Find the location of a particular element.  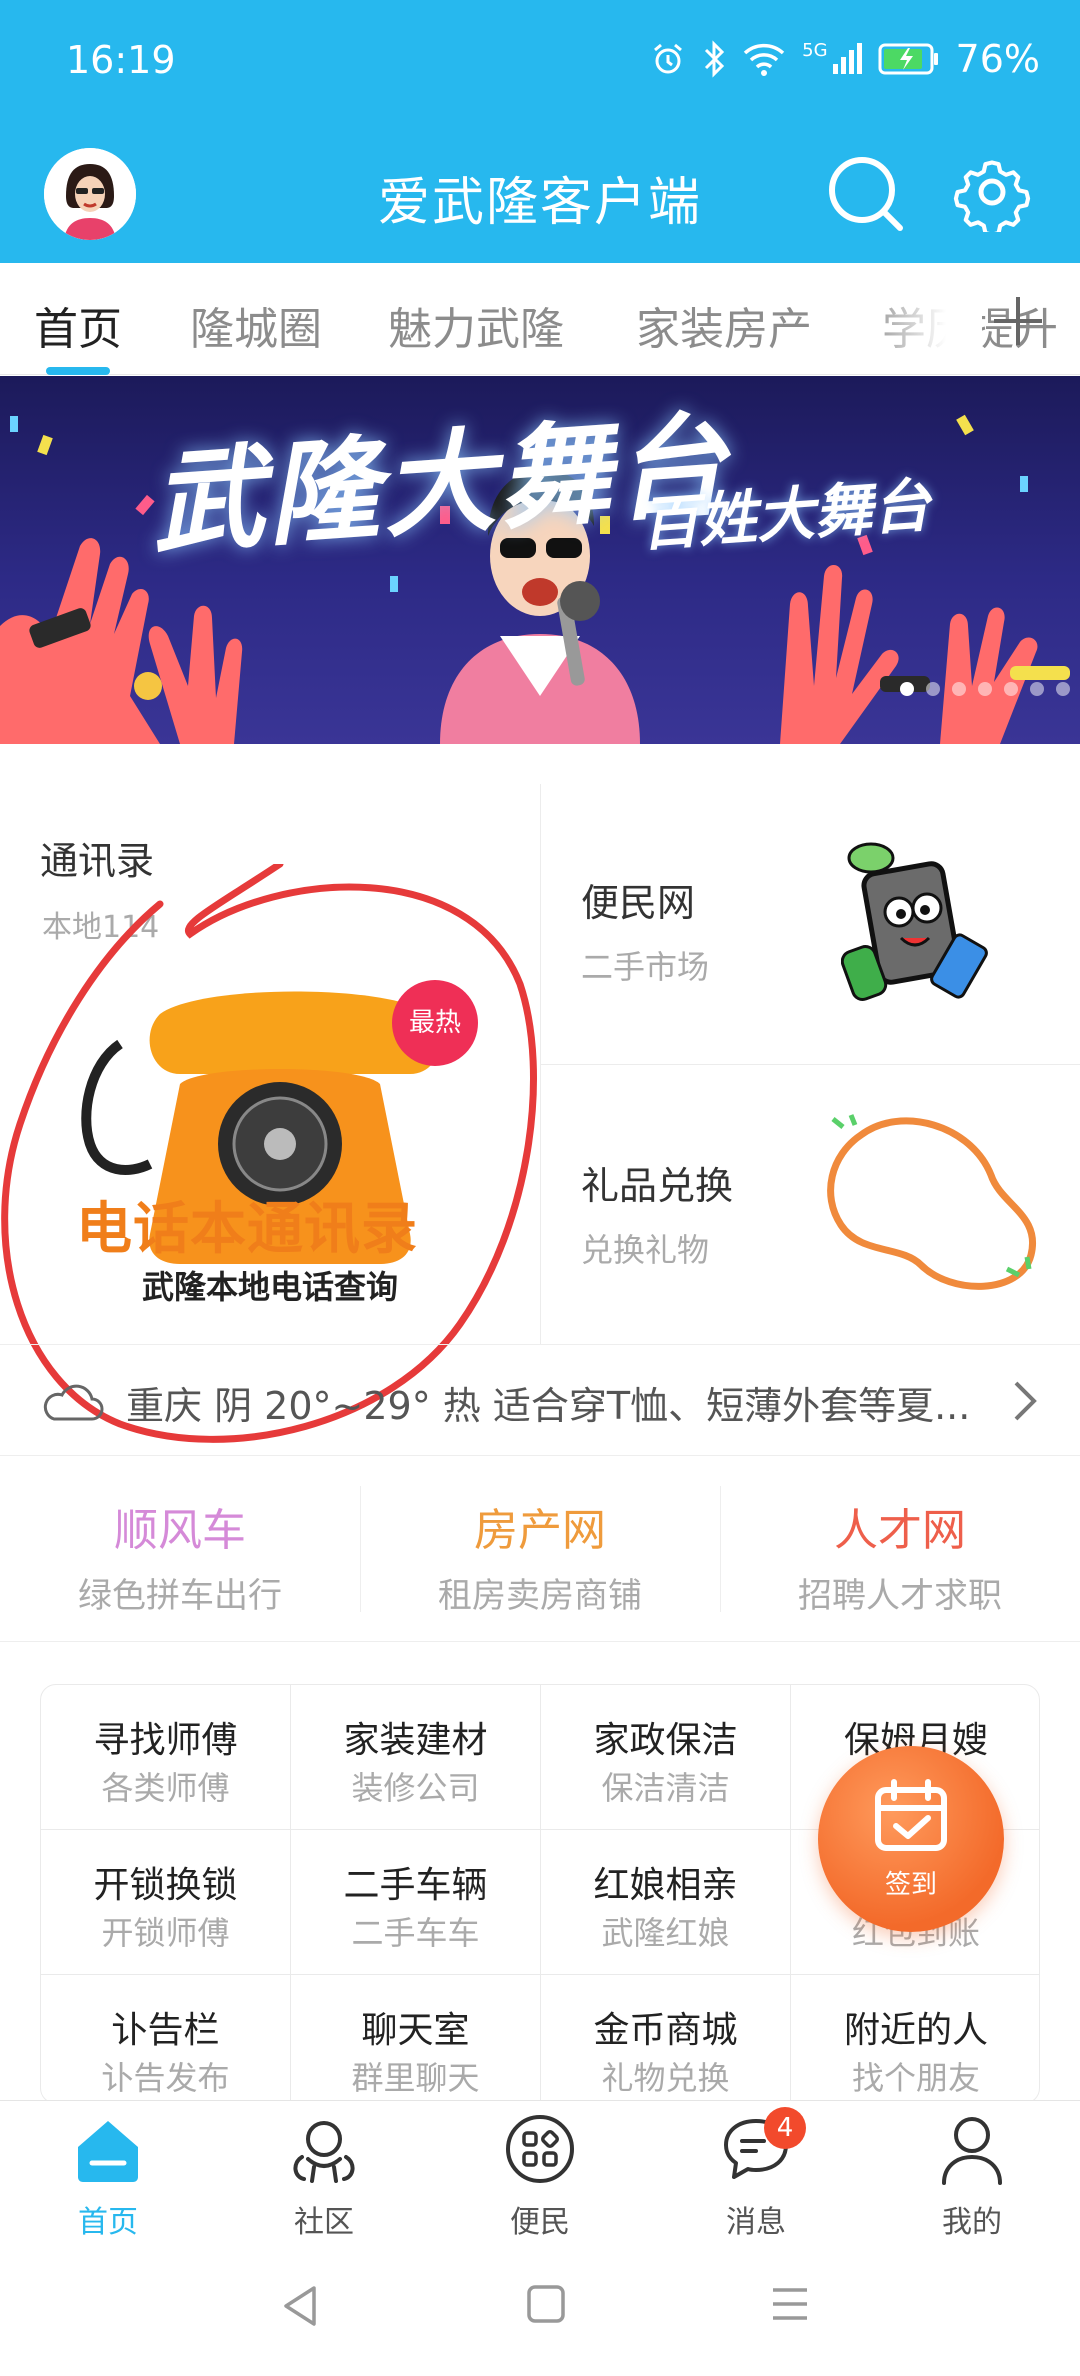

grid-item-subtitle: 礼物兑换 is located at coordinates (665, 2078).